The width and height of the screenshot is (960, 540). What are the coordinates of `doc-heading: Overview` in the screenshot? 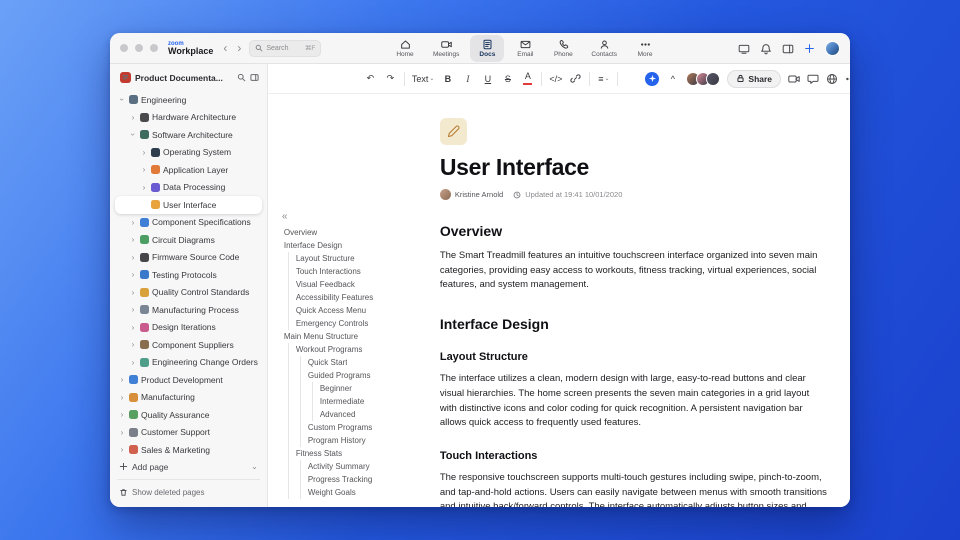 It's located at (634, 231).